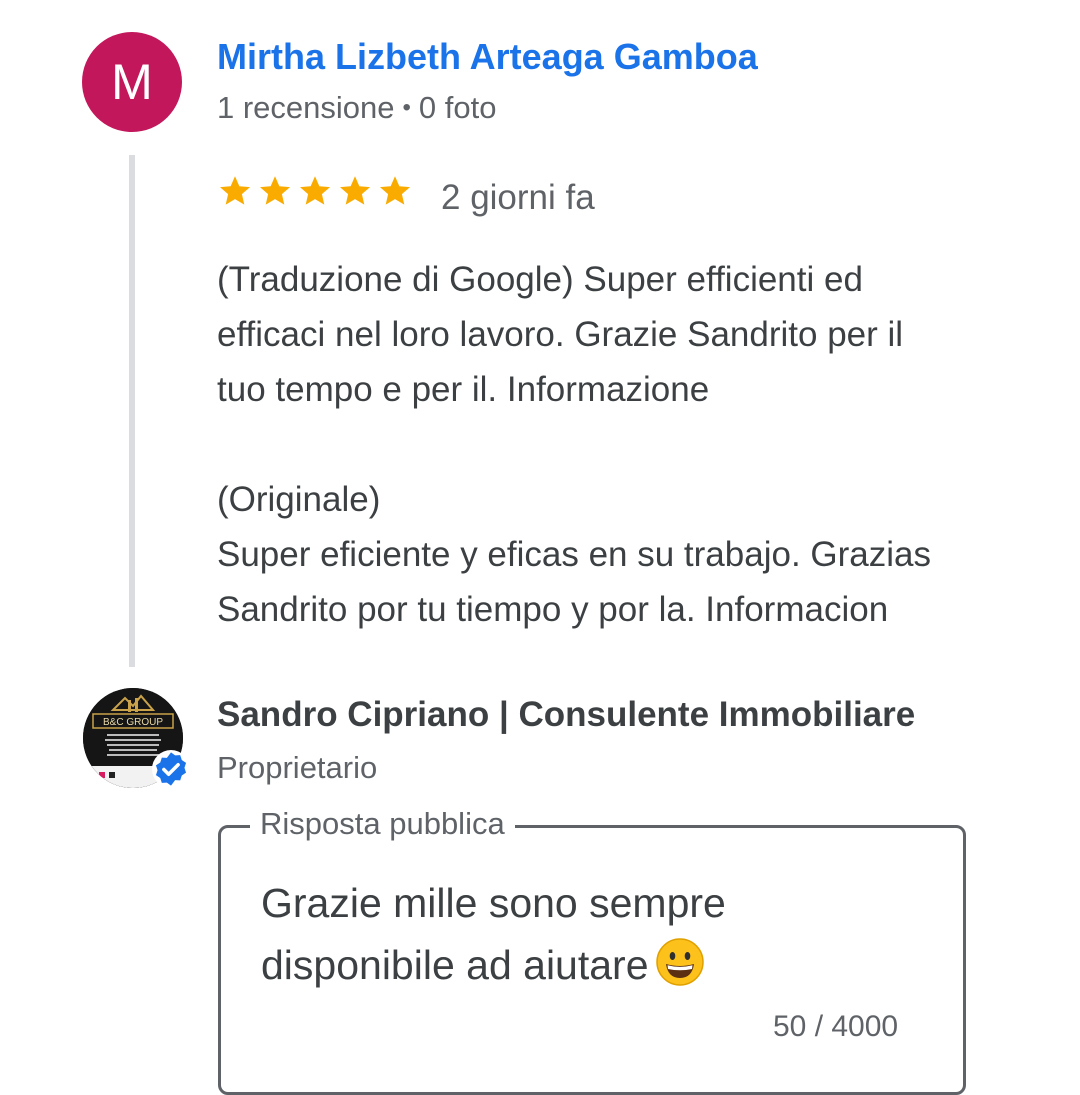  I want to click on reviewer-initial: M, so click(132, 82).